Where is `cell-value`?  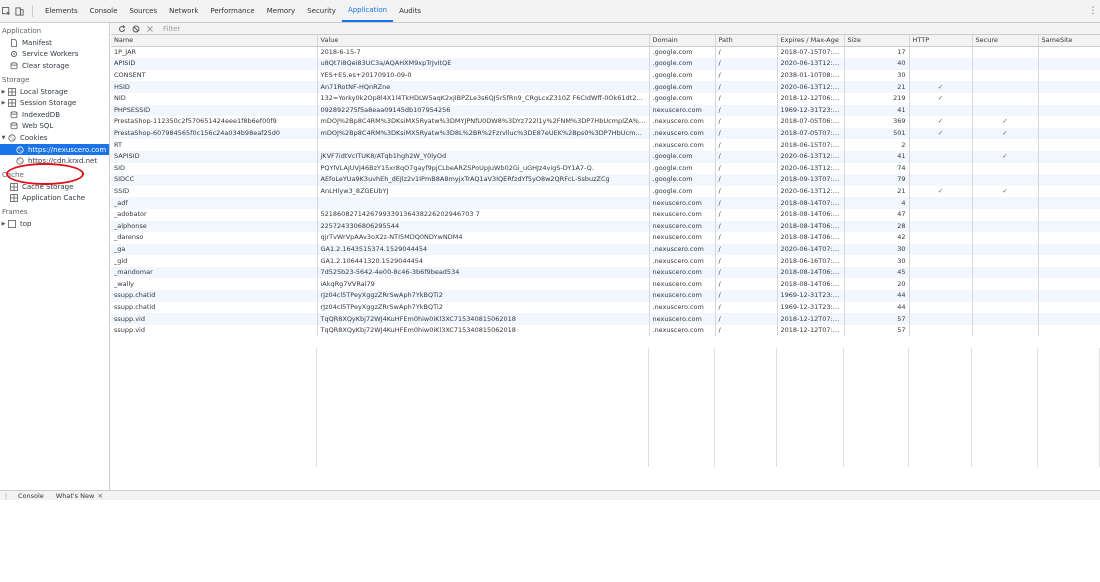
cell-value is located at coordinates (483, 145).